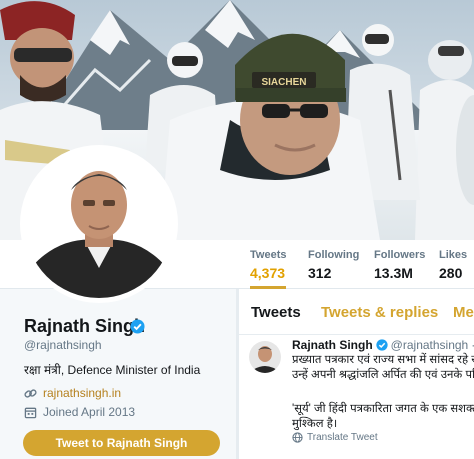 This screenshot has width=474, height=459. Describe the element at coordinates (334, 255) in the screenshot. I see `stat-label: Following` at that location.